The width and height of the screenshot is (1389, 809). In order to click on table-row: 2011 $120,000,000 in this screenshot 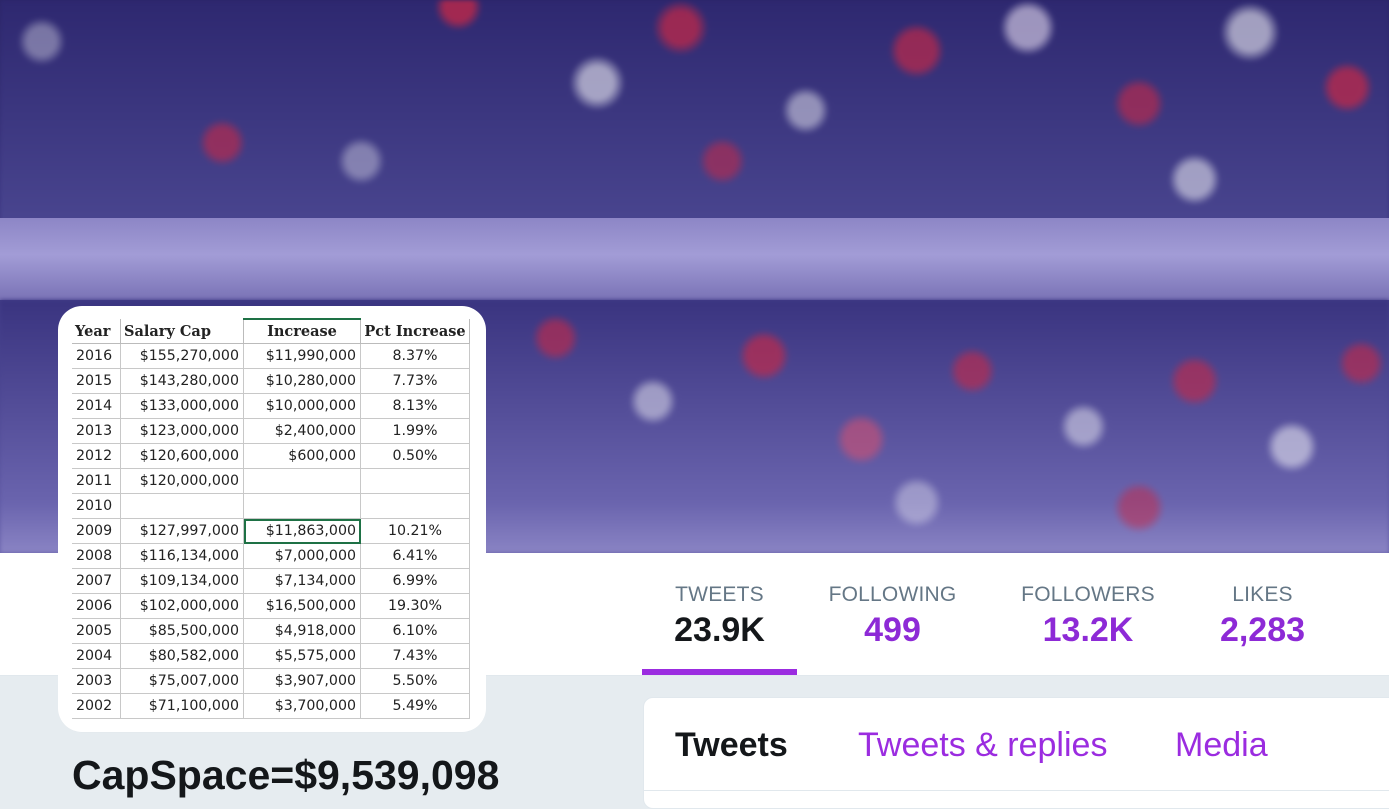, I will do `click(271, 481)`.